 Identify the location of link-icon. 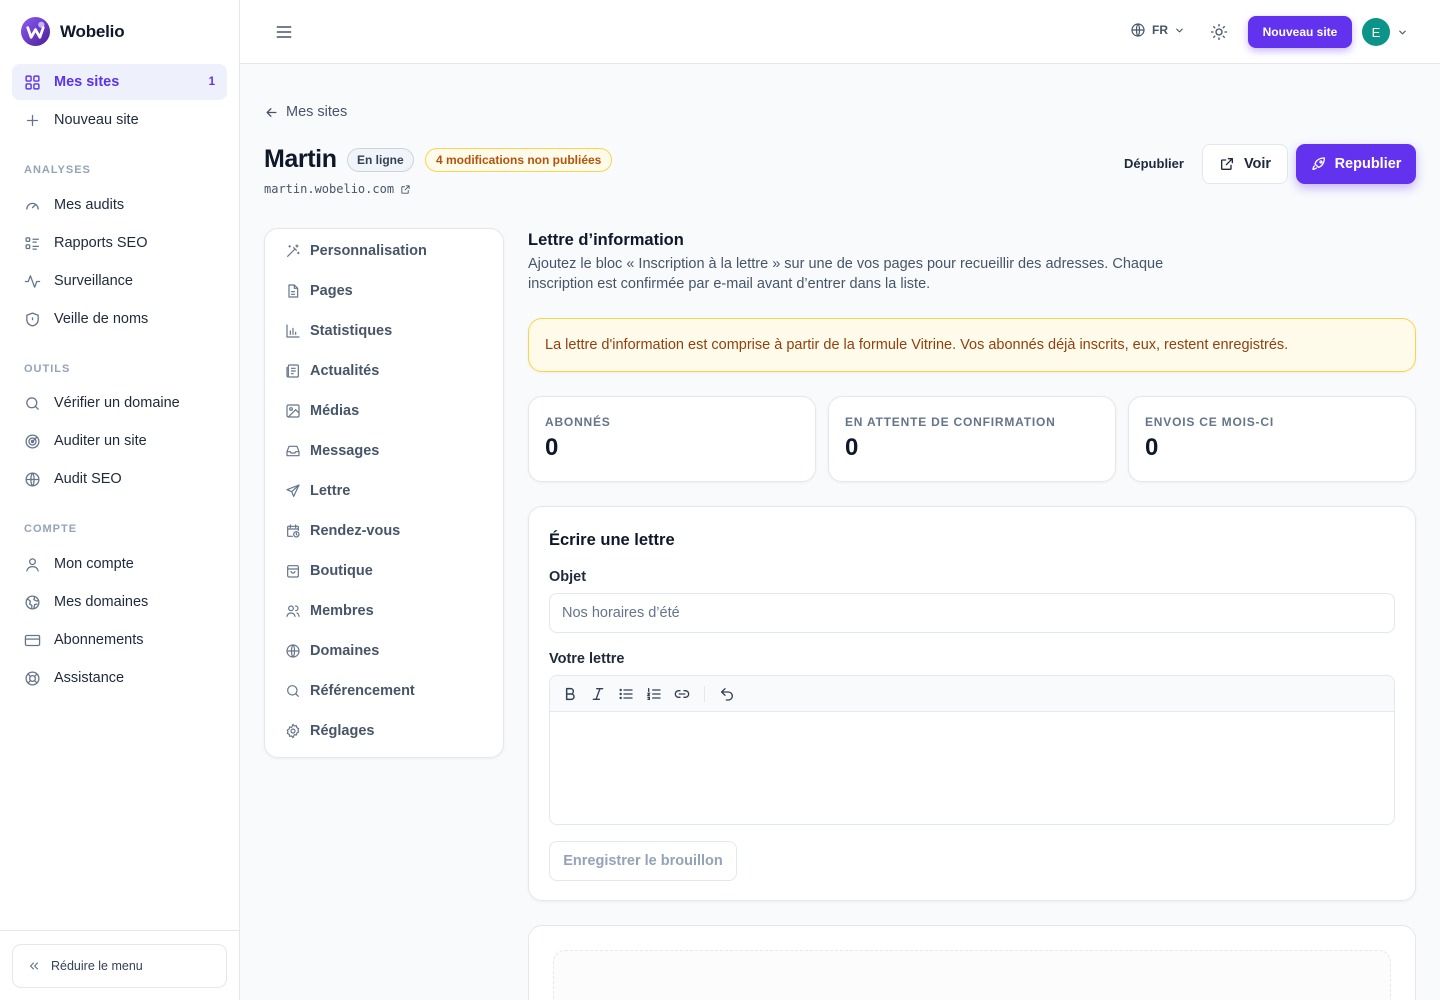
(682, 694).